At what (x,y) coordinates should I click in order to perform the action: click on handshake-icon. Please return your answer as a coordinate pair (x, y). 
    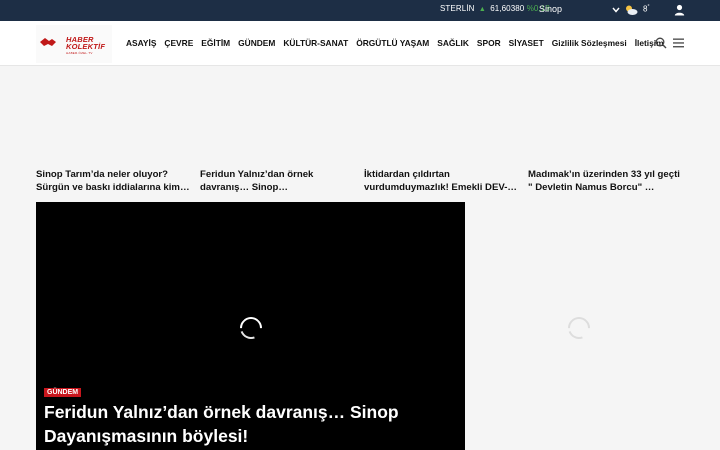
    Looking at the image, I should click on (48, 42).